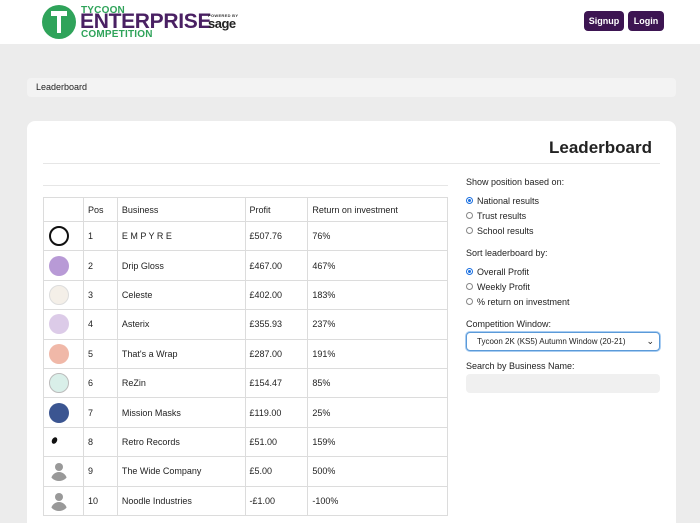 This screenshot has width=700, height=523. Describe the element at coordinates (100, 500) in the screenshot. I see `pos-cell: 10` at that location.